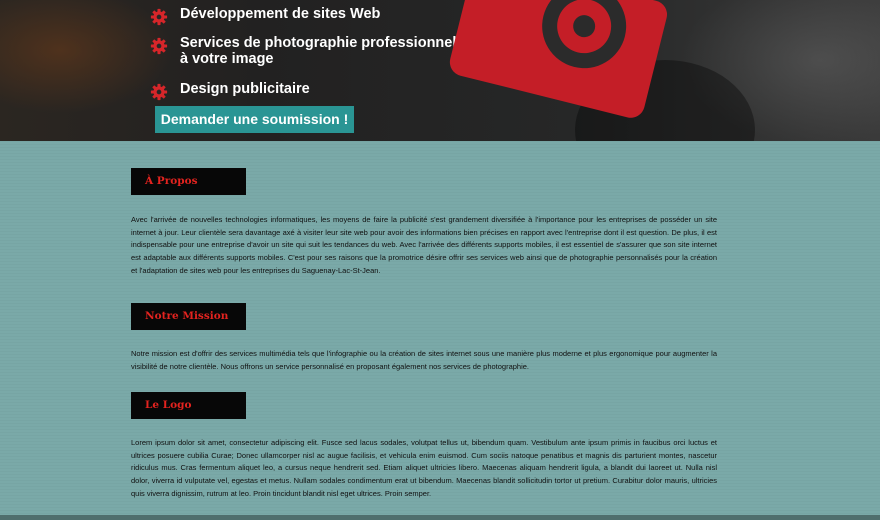 The height and width of the screenshot is (520, 880). I want to click on camera-icon, so click(558, 59).